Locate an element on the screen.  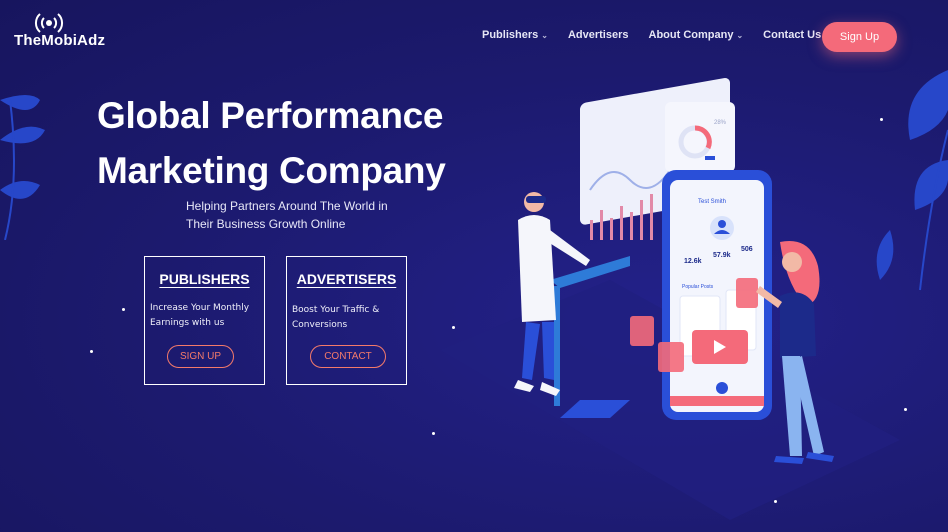
hero-subtitle-line: Helping Partners Around The World in is located at coordinates (287, 206).